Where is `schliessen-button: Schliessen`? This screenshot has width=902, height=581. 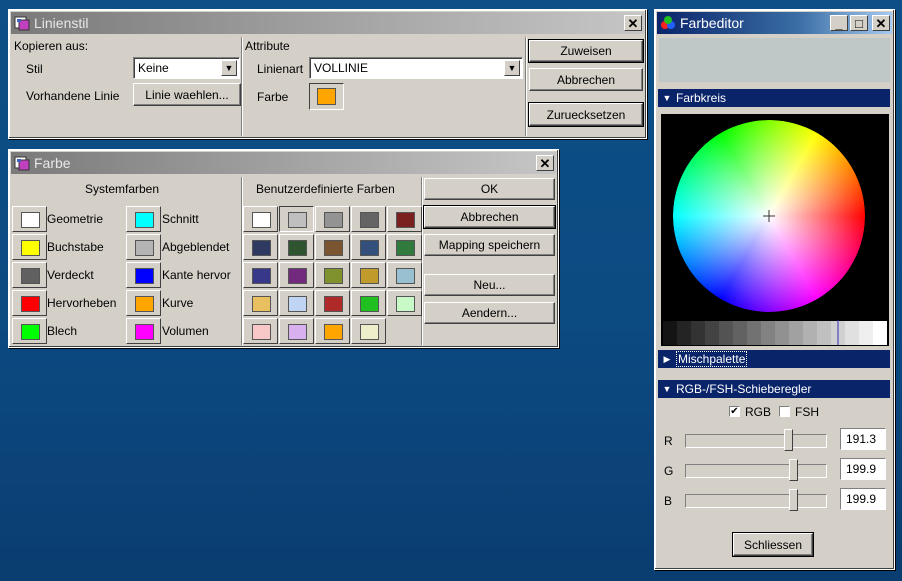
schliessen-button: Schliessen is located at coordinates (773, 544).